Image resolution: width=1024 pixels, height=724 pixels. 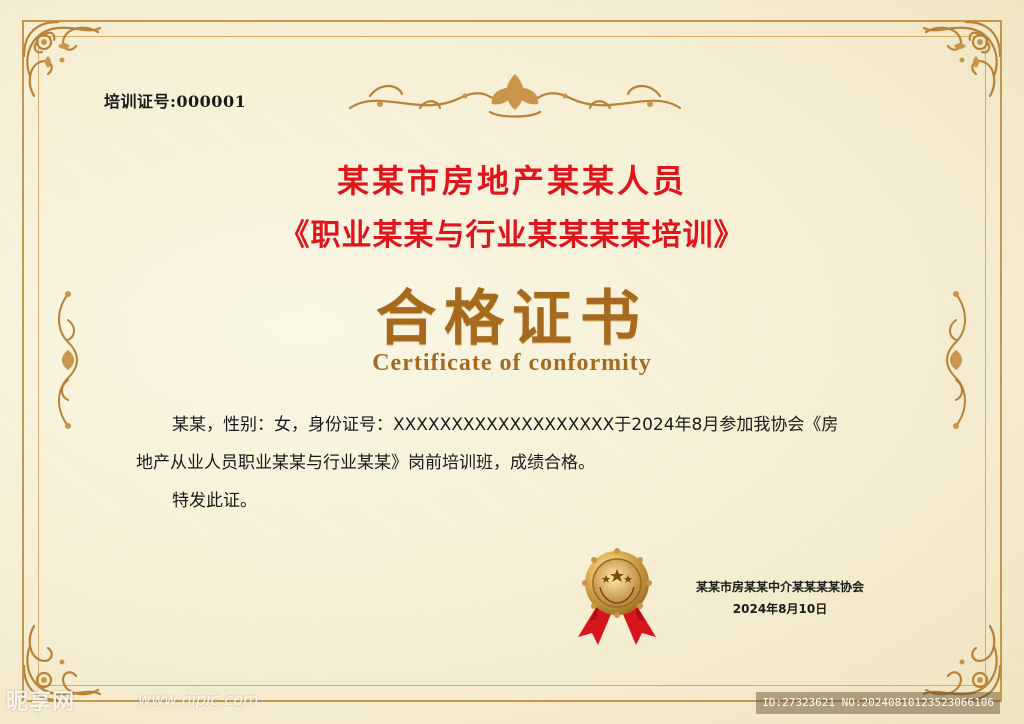 What do you see at coordinates (878, 703) in the screenshot?
I see `watermark-id: ID:27323621 NO:20240810123523066106` at bounding box center [878, 703].